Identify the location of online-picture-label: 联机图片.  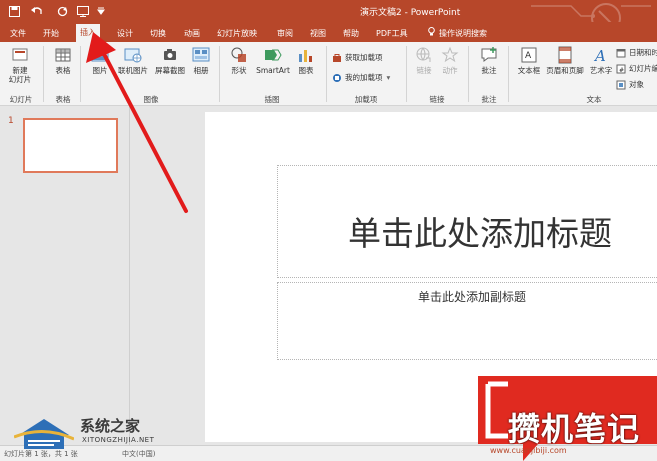
(133, 70).